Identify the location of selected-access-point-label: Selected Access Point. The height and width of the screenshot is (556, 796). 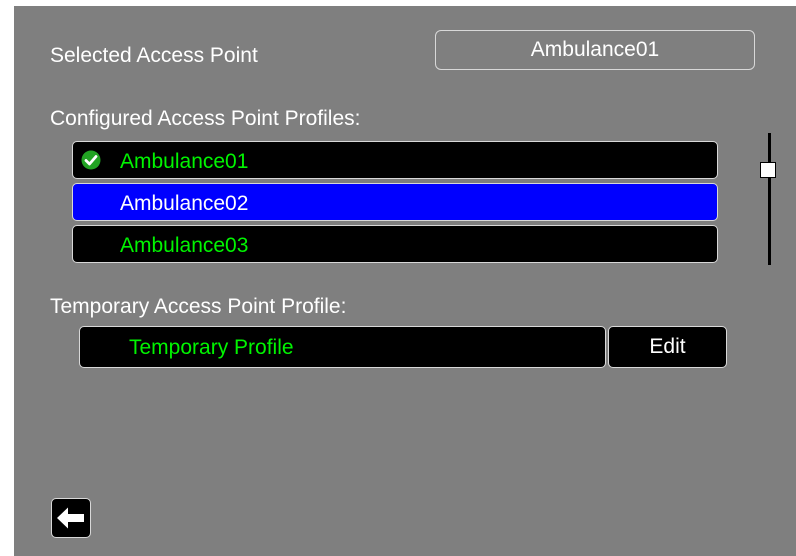
(154, 55).